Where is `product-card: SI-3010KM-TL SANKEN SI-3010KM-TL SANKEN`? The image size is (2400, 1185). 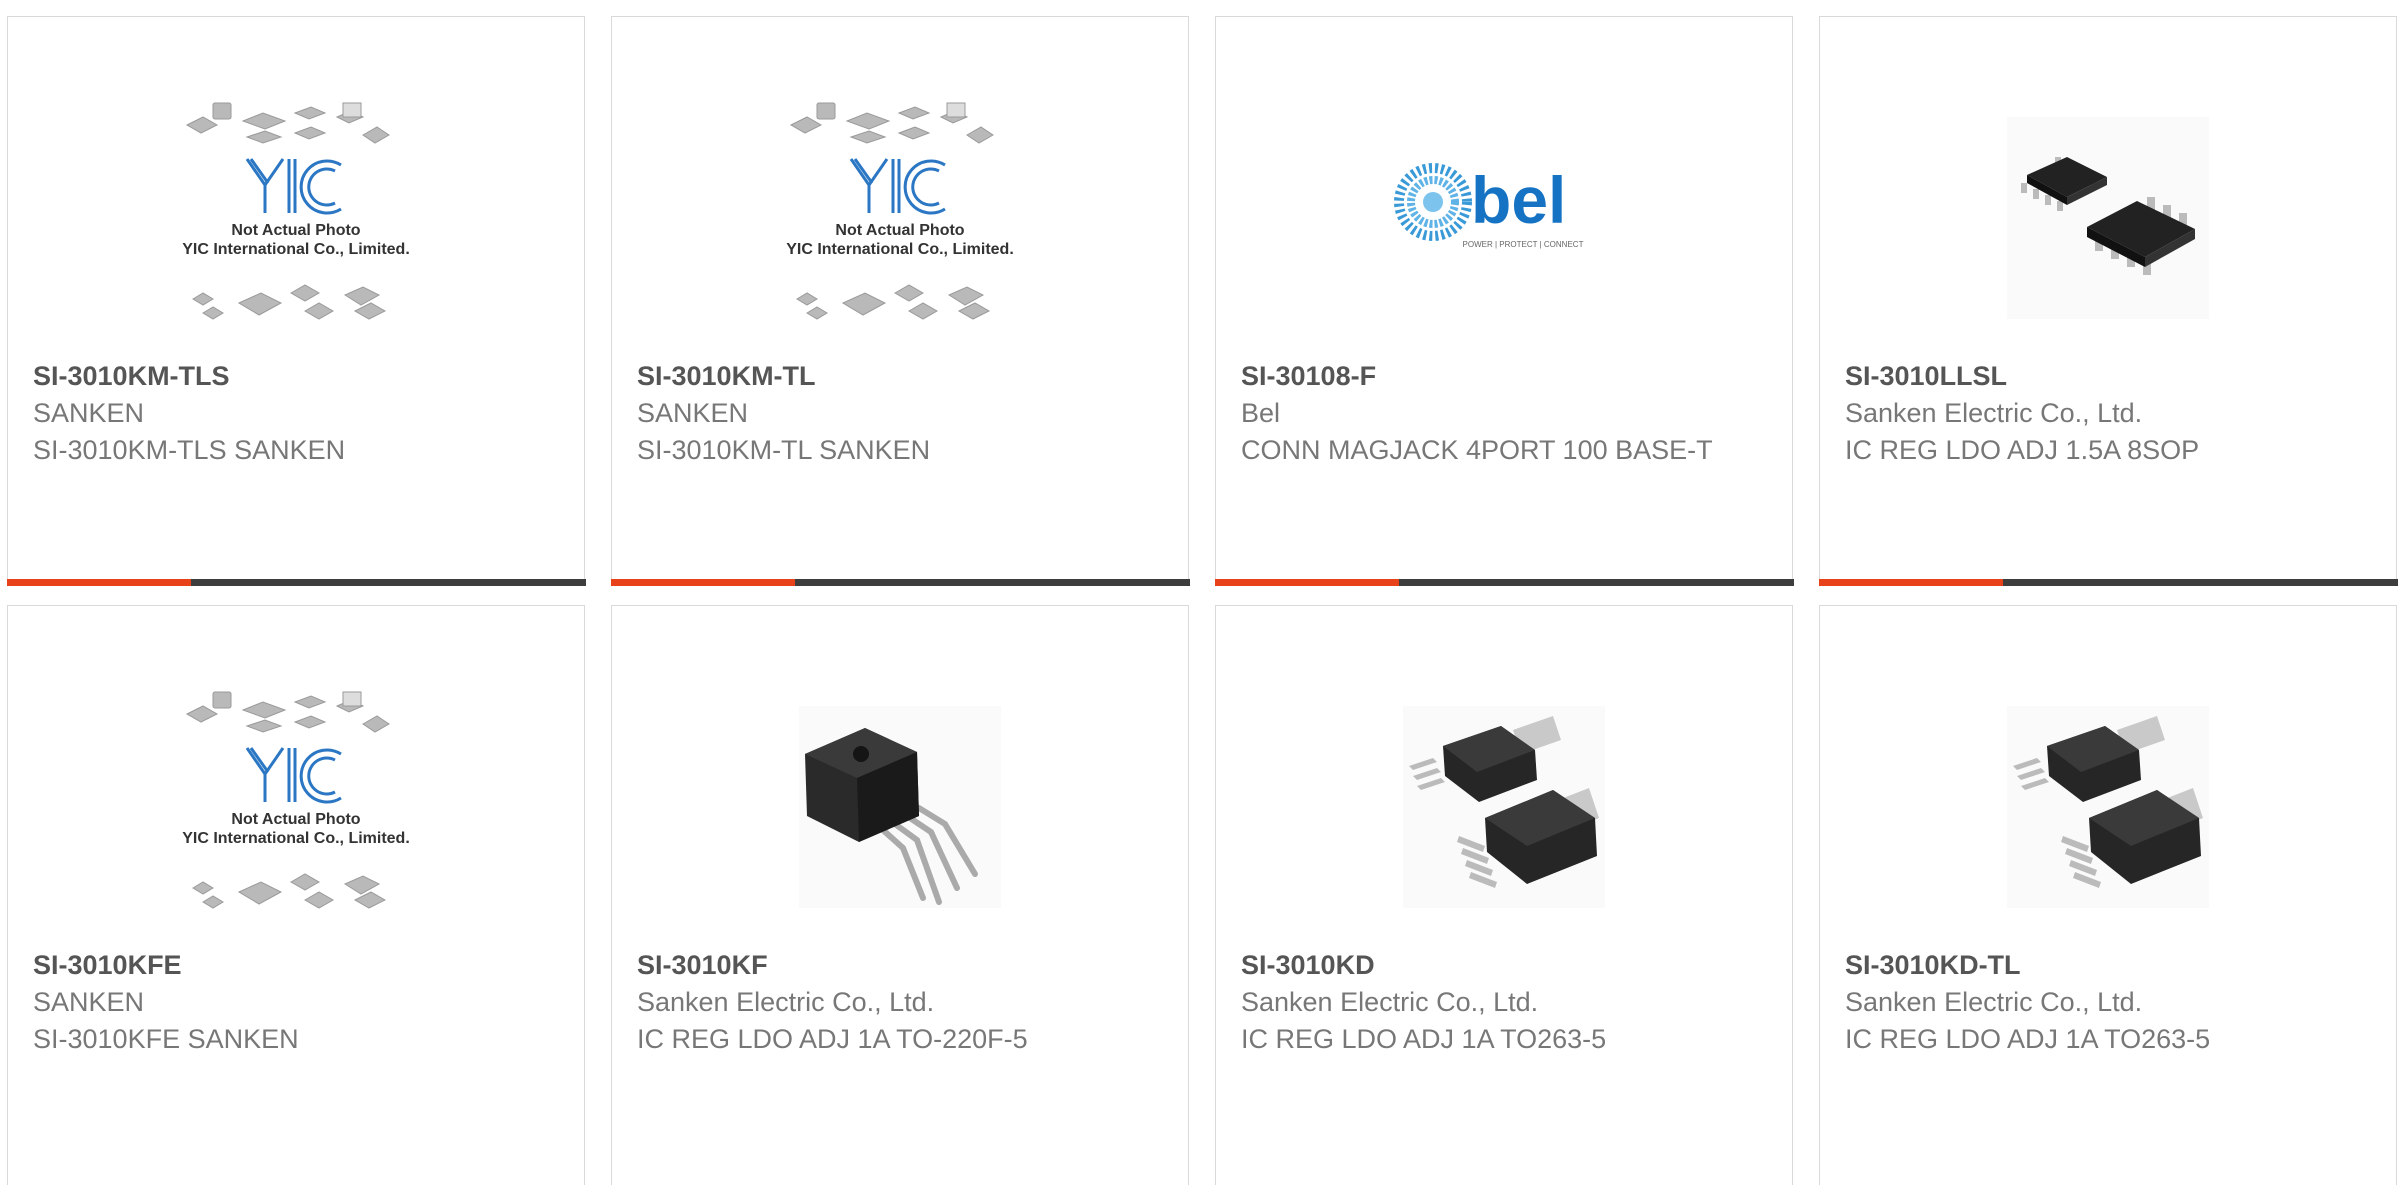
product-card: SI-3010KM-TL SANKEN SI-3010KM-TL SANKEN is located at coordinates (900, 301).